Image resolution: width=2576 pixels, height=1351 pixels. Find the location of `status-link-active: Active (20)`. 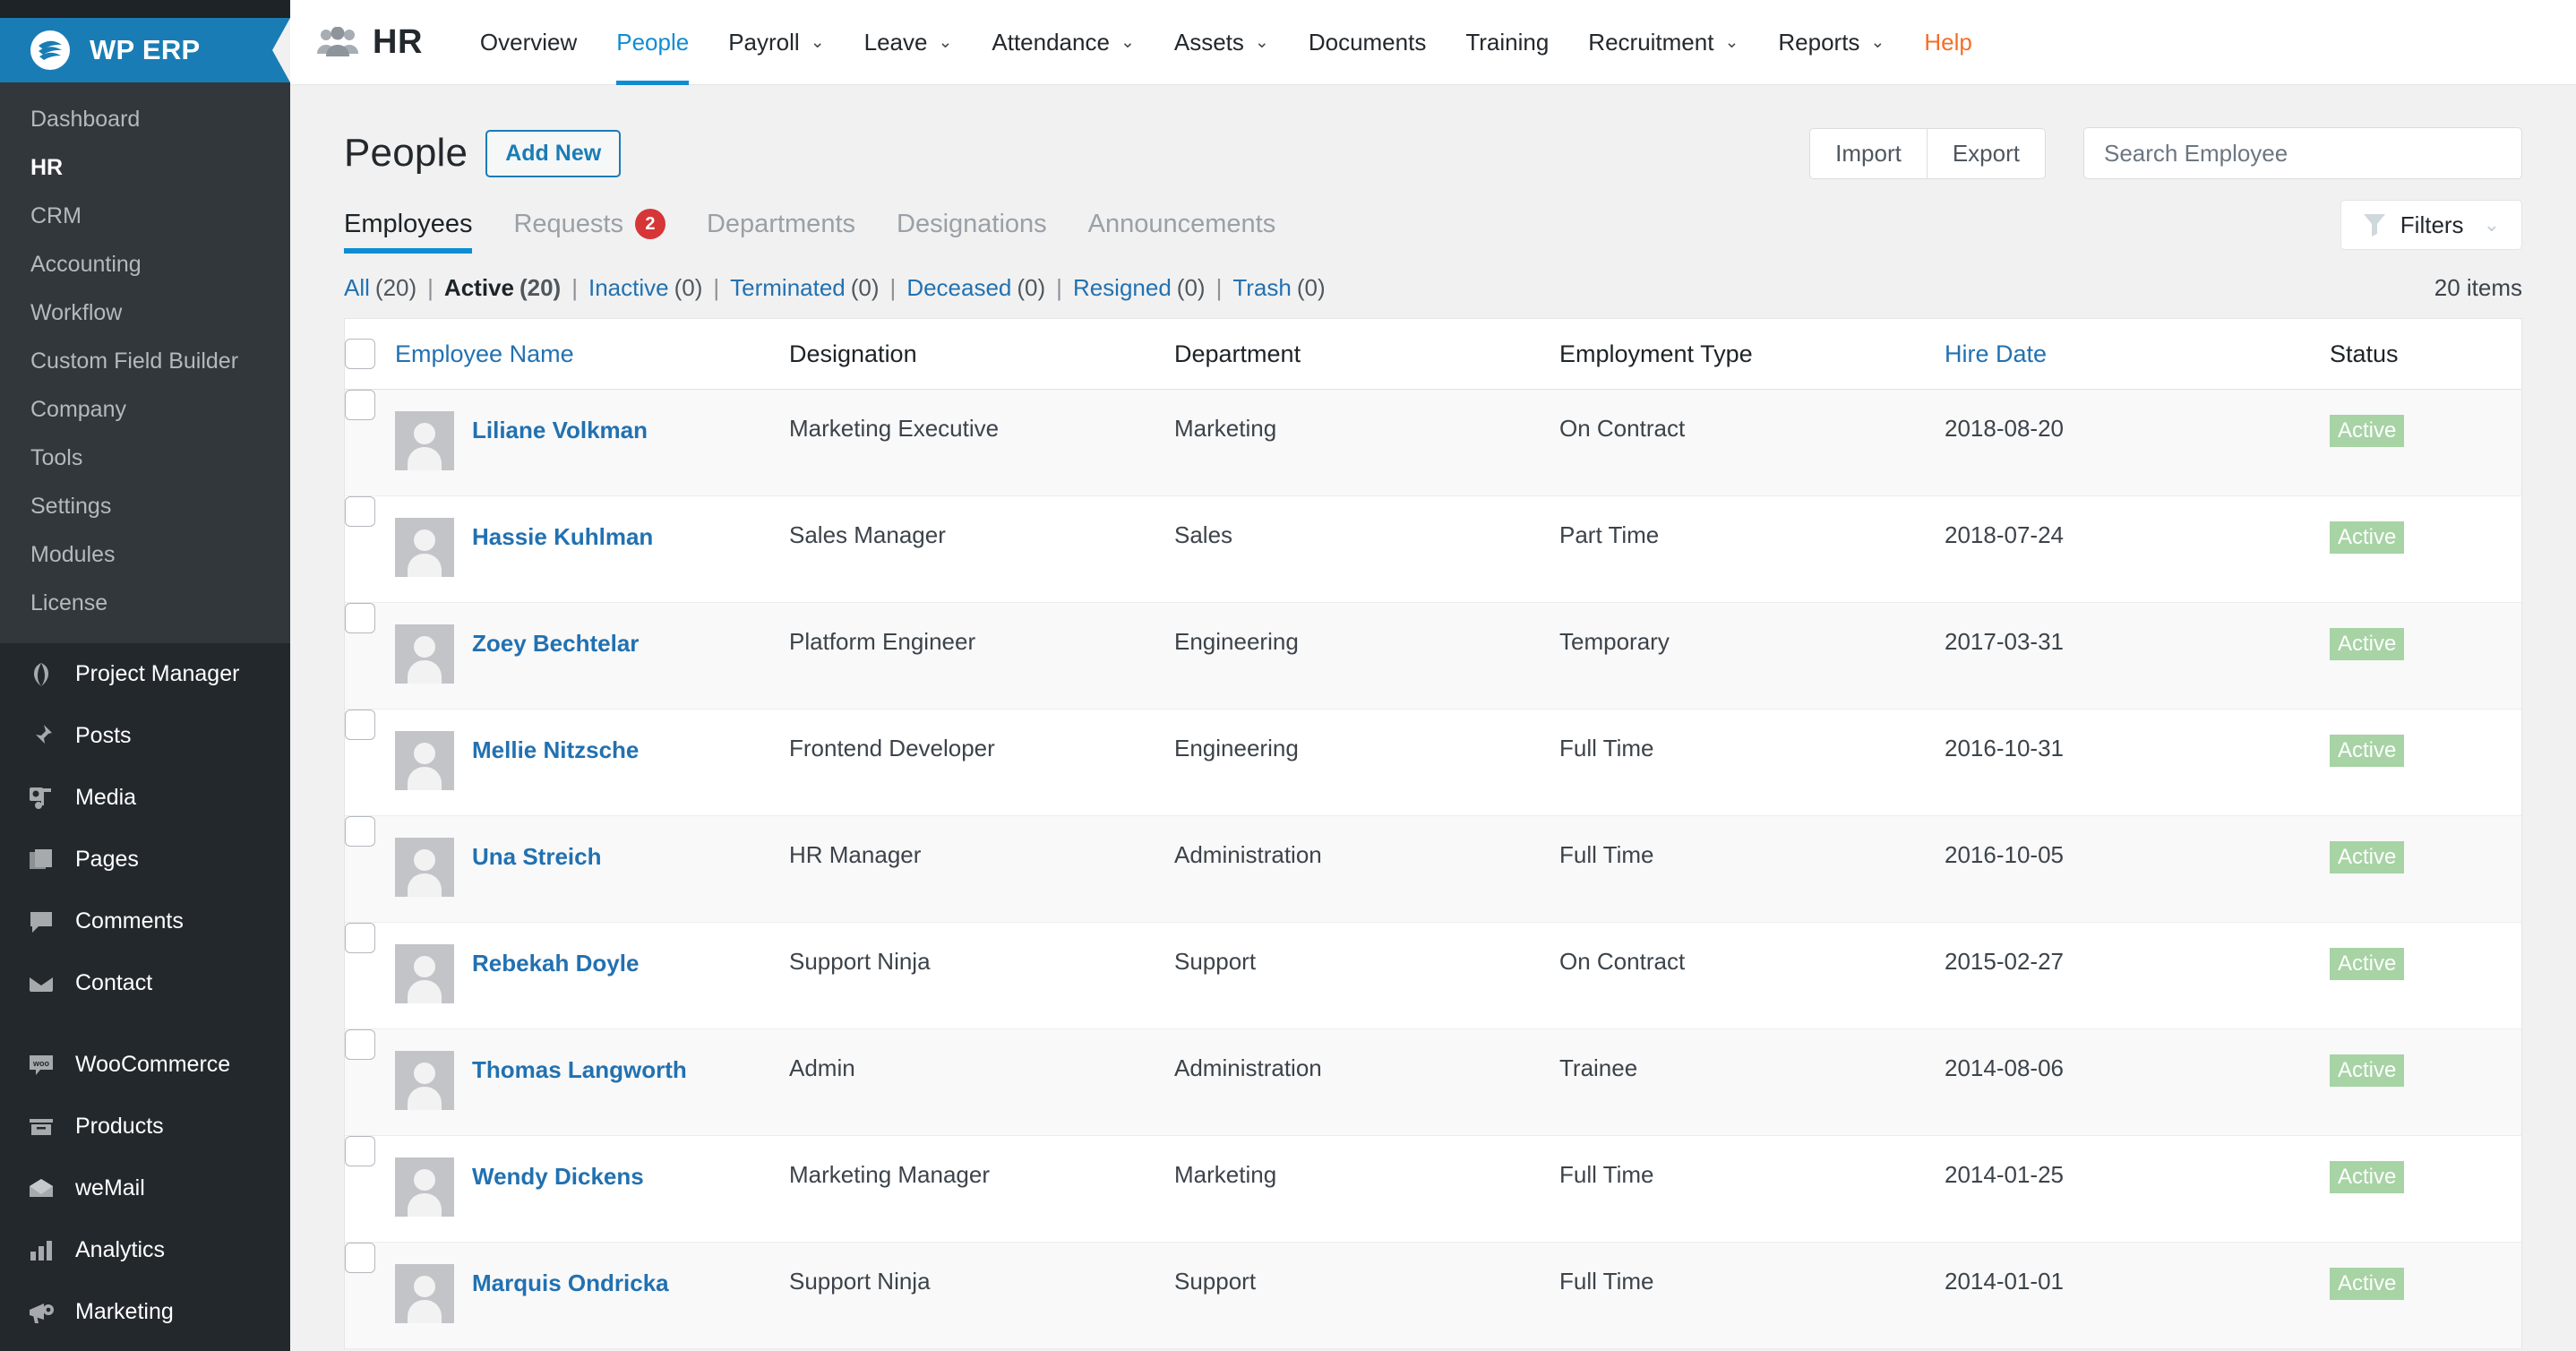

status-link-active: Active (20) is located at coordinates (502, 288).